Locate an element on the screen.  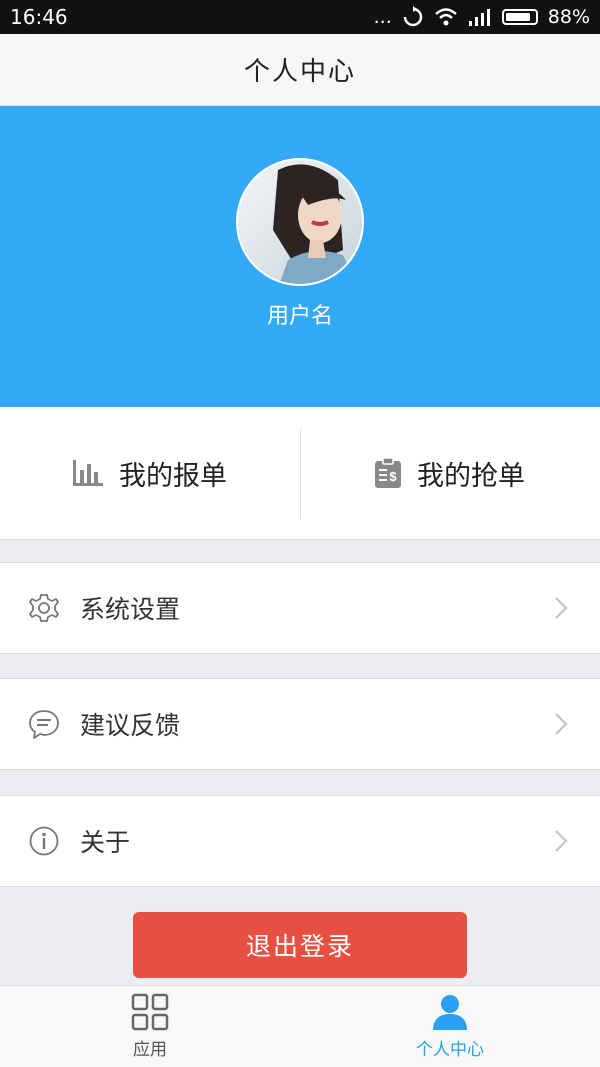
clipboard-money-icon: $ is located at coordinates (388, 473).